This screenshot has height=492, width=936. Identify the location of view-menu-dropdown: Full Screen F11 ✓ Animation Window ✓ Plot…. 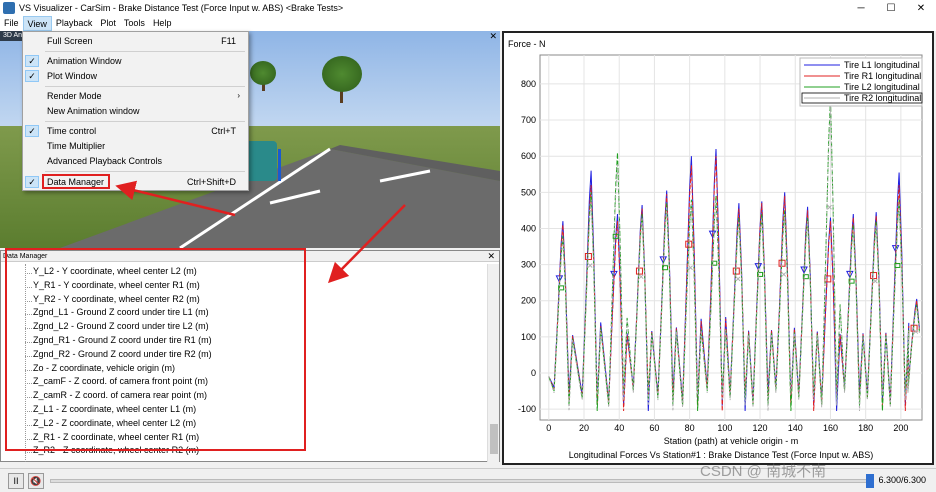
(135, 111).